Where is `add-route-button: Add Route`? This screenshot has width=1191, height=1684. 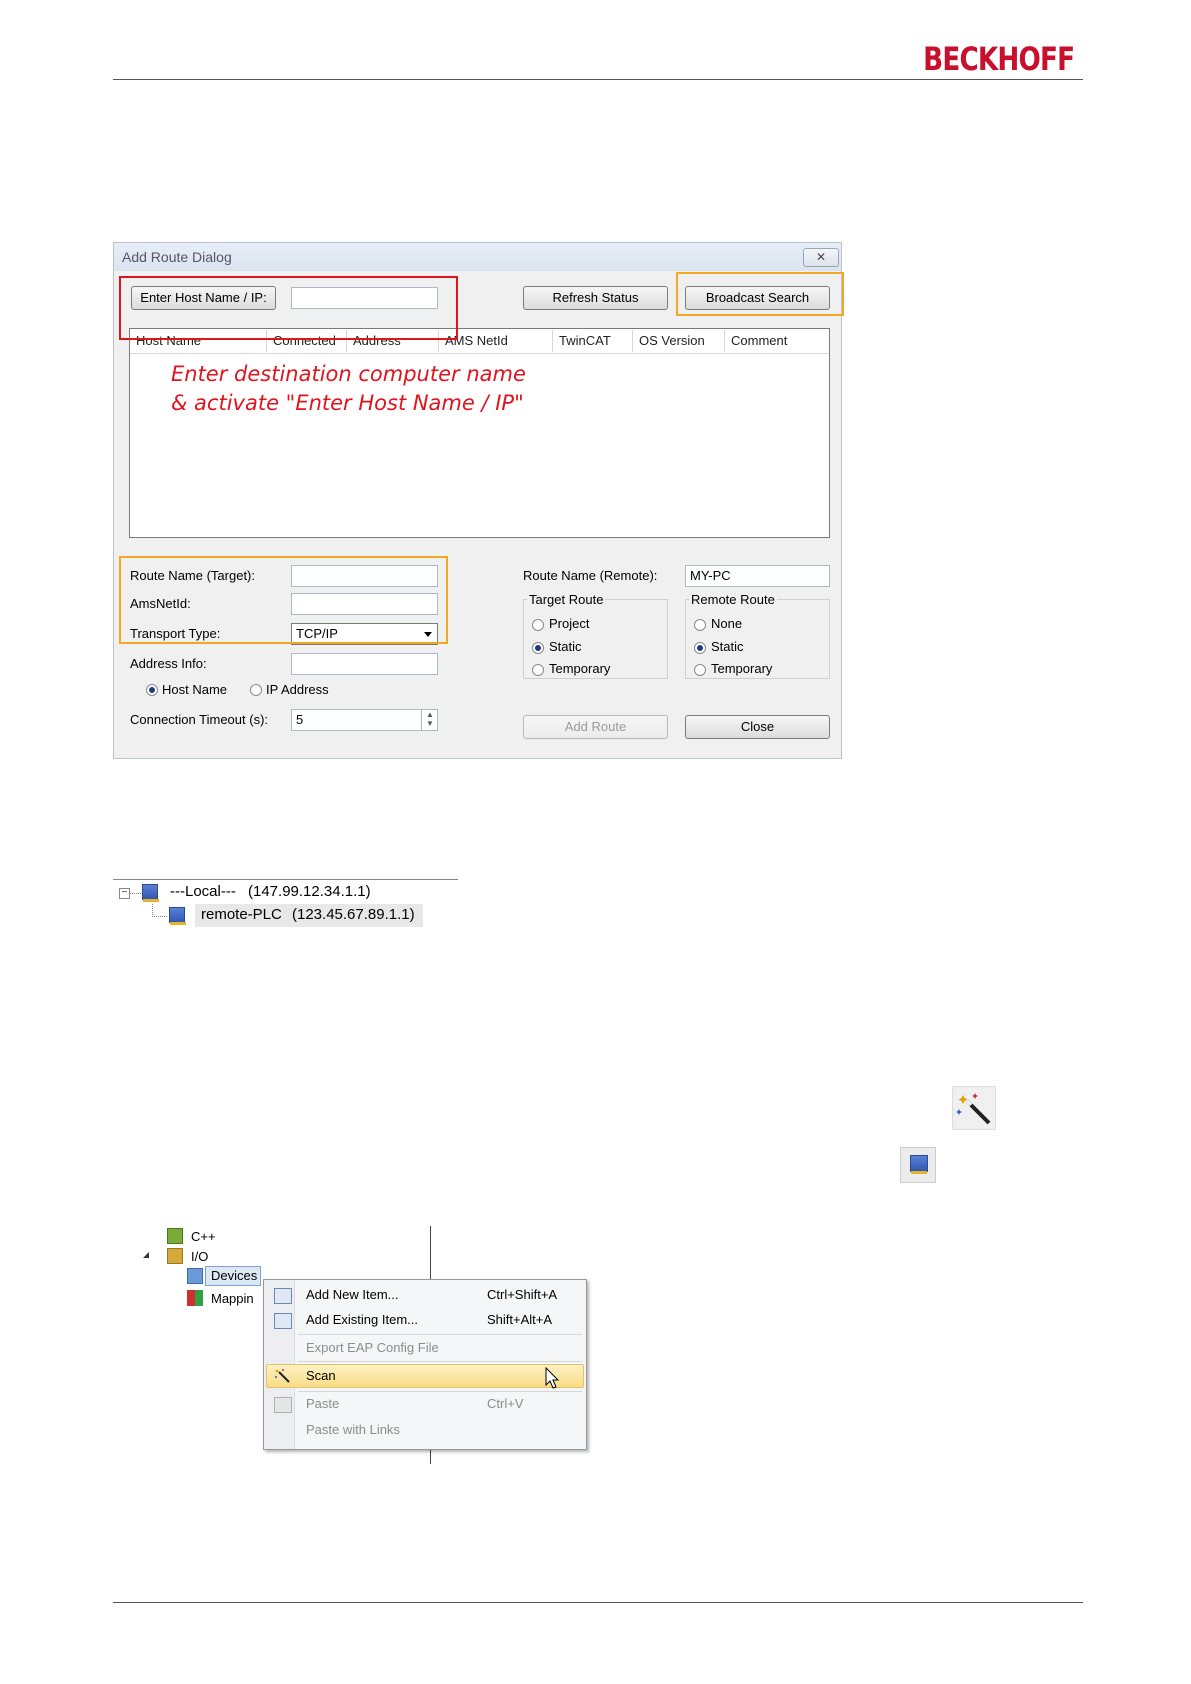 add-route-button: Add Route is located at coordinates (595, 727).